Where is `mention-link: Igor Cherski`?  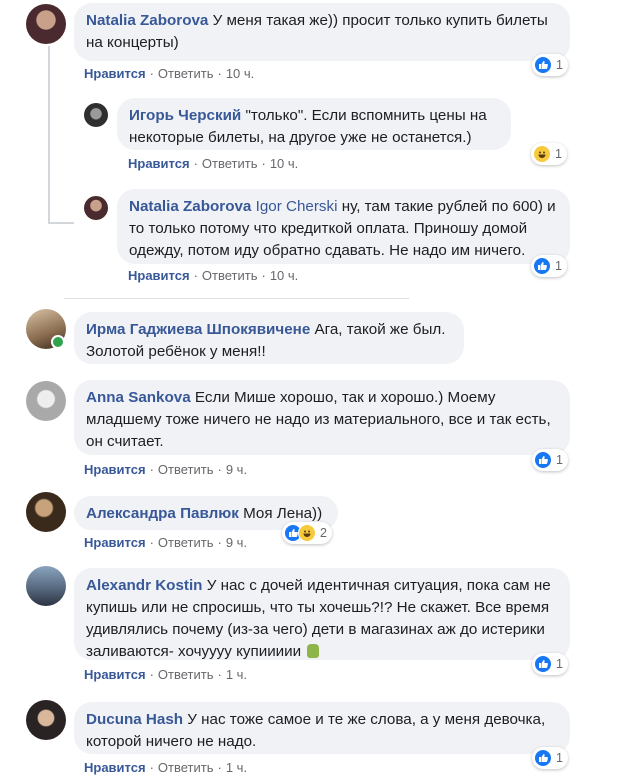 mention-link: Igor Cherski is located at coordinates (297, 206).